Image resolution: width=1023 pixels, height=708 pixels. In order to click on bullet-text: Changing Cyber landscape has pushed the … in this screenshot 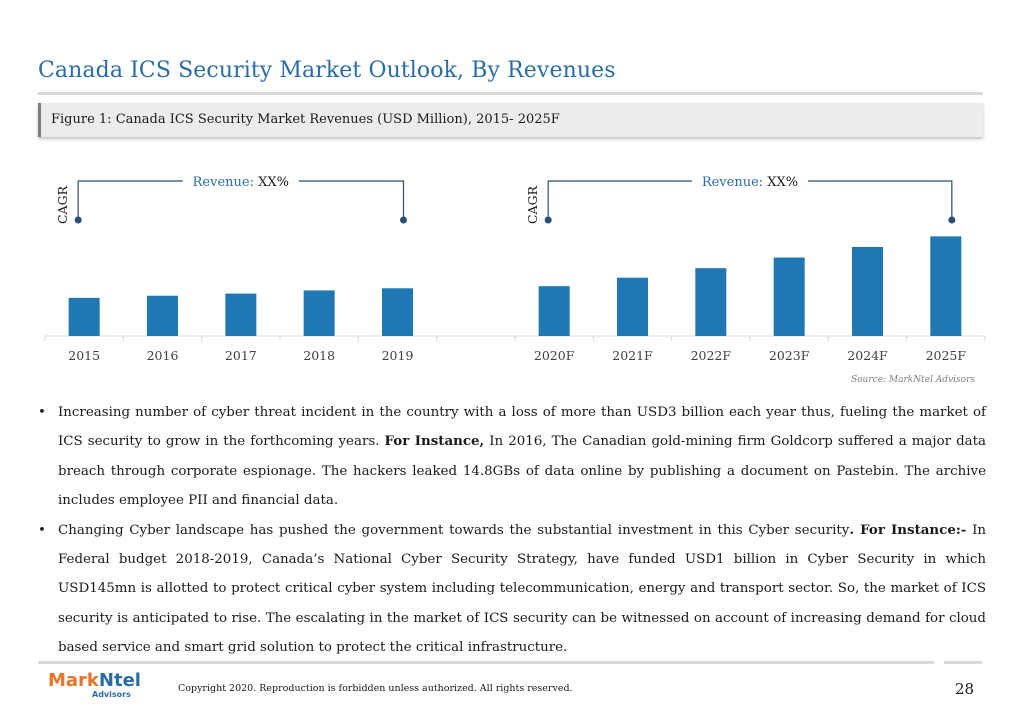, I will do `click(454, 530)`.